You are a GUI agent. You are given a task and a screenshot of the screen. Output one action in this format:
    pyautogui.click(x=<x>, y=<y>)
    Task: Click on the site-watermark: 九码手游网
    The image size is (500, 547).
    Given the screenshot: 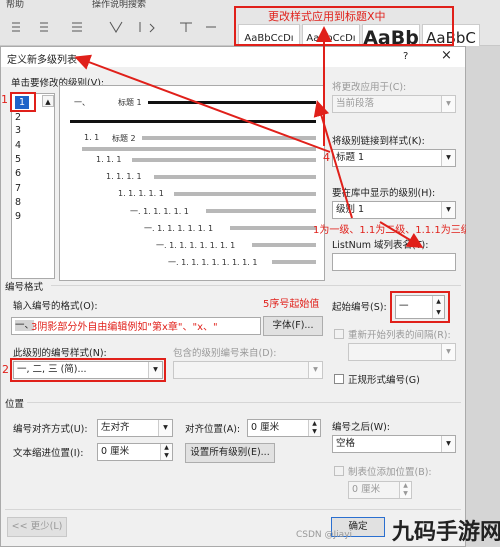 What is the action you would take?
    pyautogui.click(x=446, y=532)
    